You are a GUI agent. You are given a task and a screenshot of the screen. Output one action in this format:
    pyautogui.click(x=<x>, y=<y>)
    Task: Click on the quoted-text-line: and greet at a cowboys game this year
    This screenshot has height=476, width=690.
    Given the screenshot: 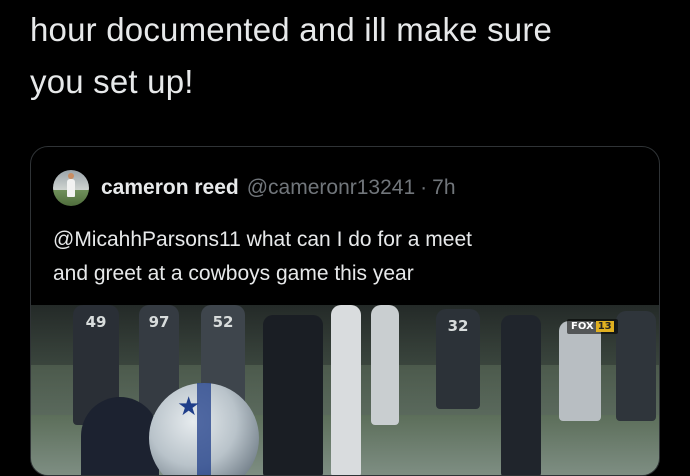 What is the action you would take?
    pyautogui.click(x=233, y=273)
    